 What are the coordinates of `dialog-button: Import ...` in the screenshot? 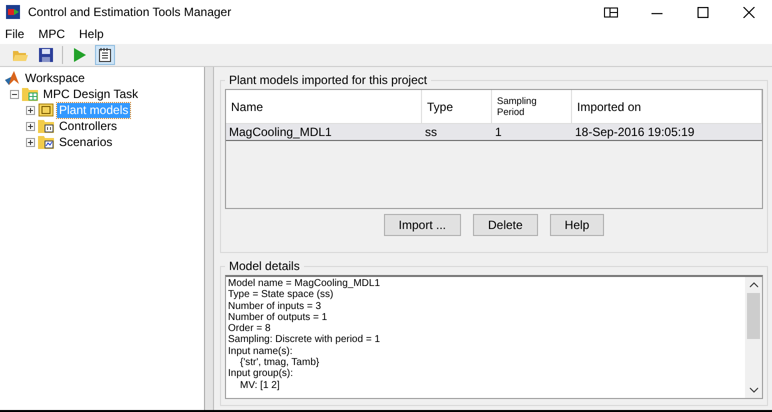 It's located at (422, 225).